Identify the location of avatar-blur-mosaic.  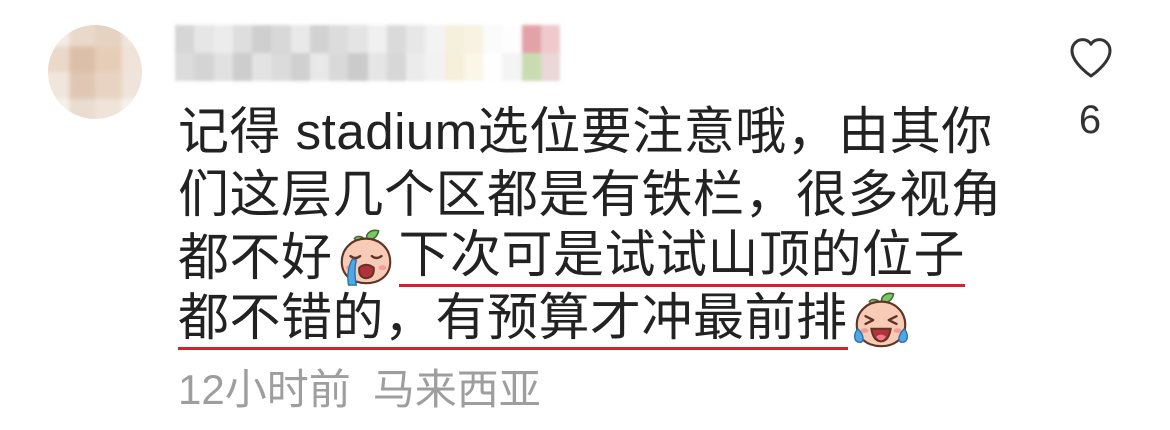
(95, 72).